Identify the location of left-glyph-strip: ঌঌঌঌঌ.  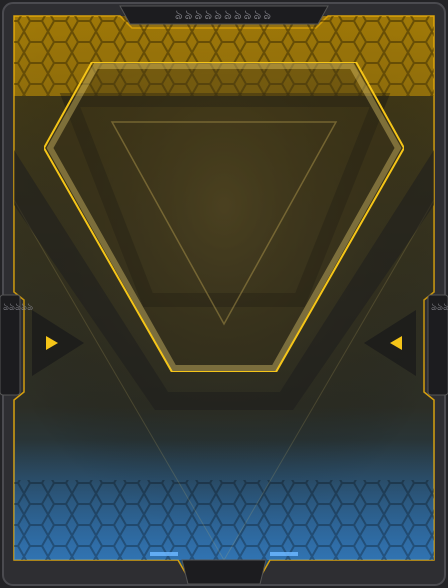
(18, 308).